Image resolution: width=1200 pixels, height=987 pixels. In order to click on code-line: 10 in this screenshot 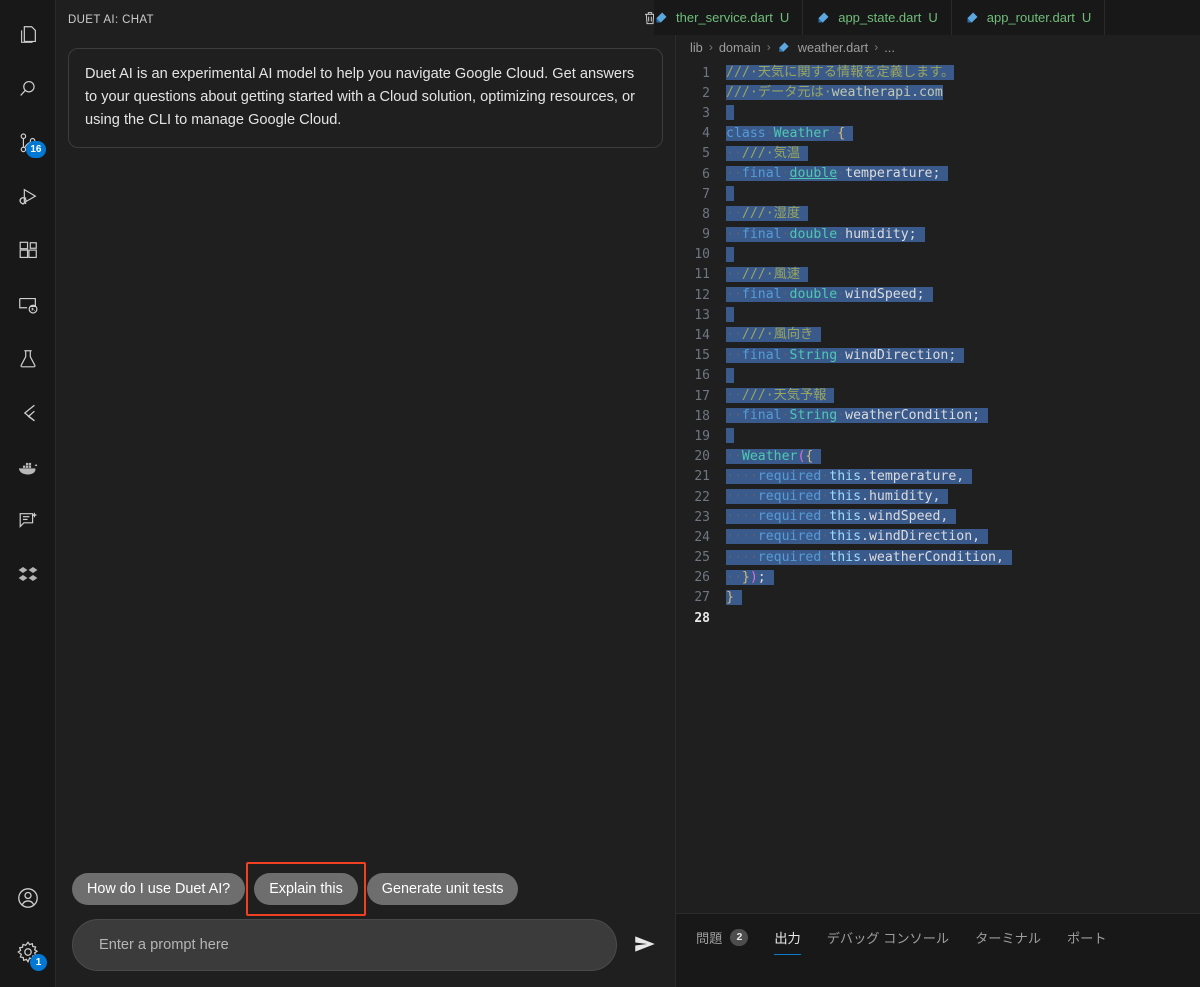, I will do `click(938, 255)`.